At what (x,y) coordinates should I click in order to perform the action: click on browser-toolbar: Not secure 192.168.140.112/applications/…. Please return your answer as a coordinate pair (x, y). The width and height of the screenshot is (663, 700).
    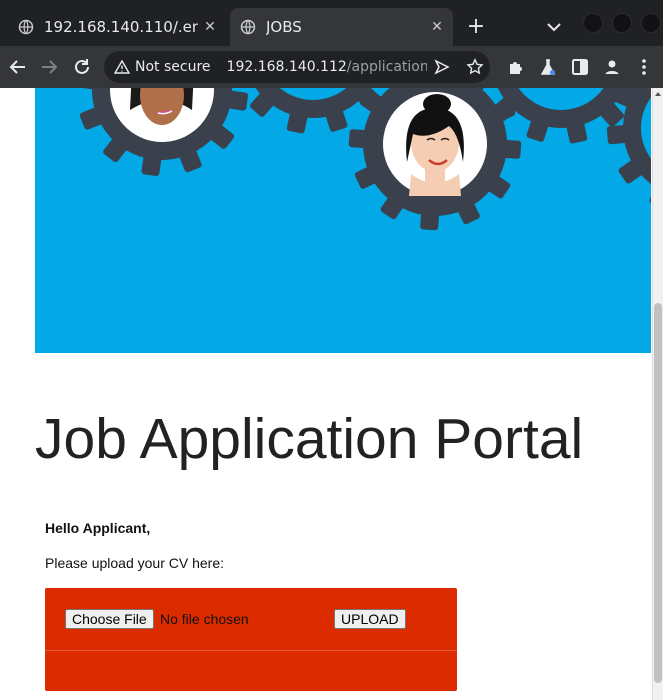
    Looking at the image, I should click on (331, 67).